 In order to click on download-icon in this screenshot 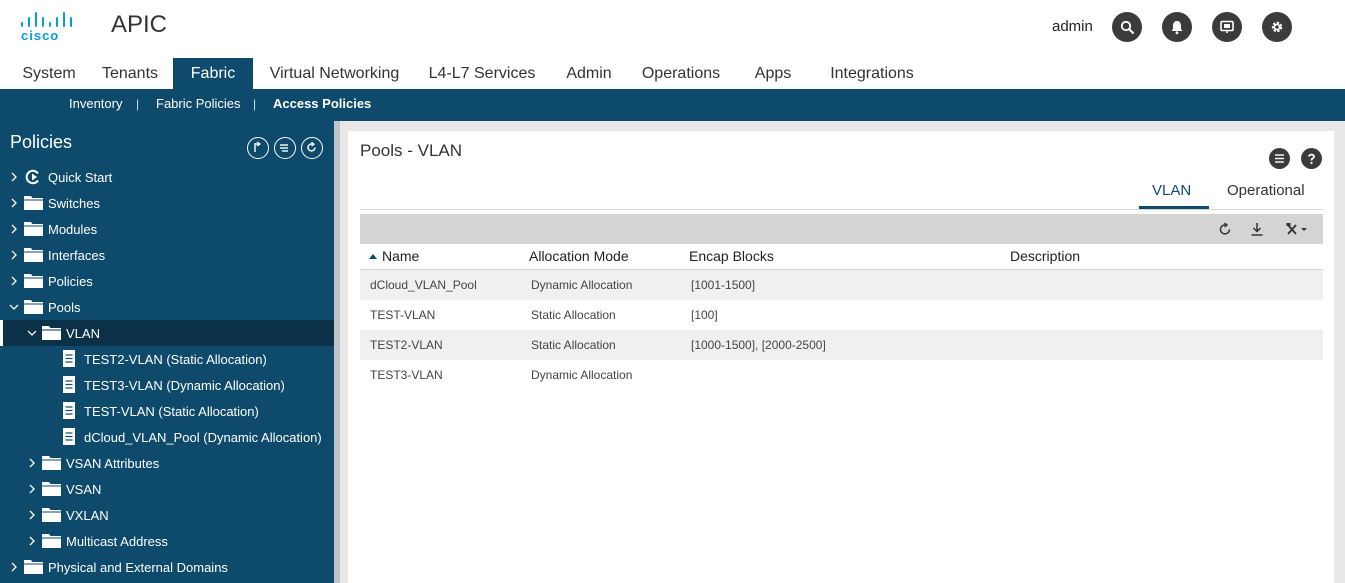, I will do `click(1257, 229)`.